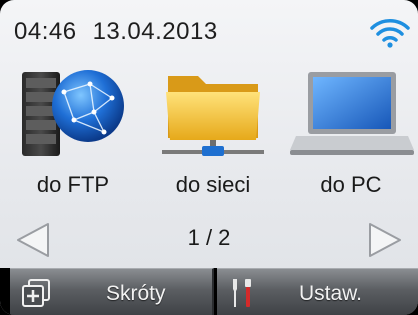 This screenshot has height=315, width=418. I want to click on datetime-display: 04:46 13.04.2013, so click(124, 32).